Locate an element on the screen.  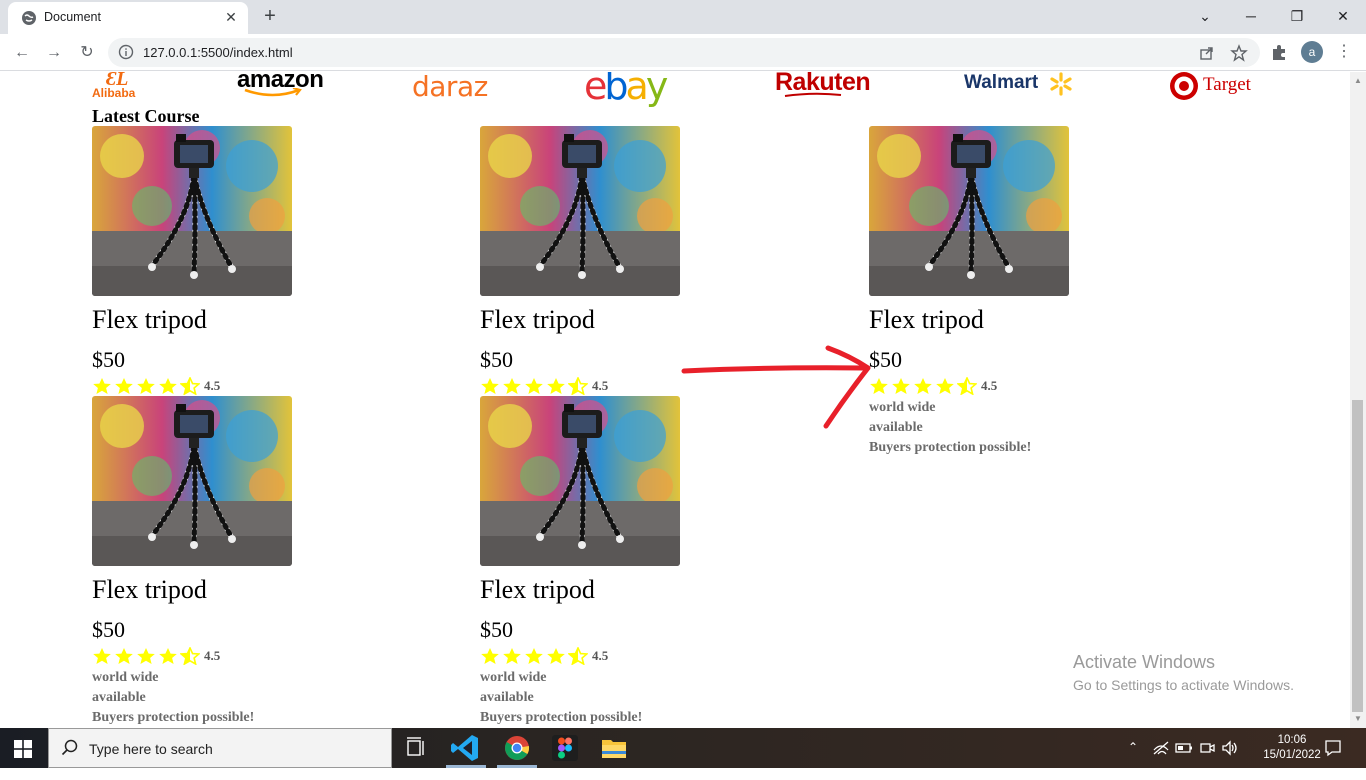
figma-icon is located at coordinates (565, 748).